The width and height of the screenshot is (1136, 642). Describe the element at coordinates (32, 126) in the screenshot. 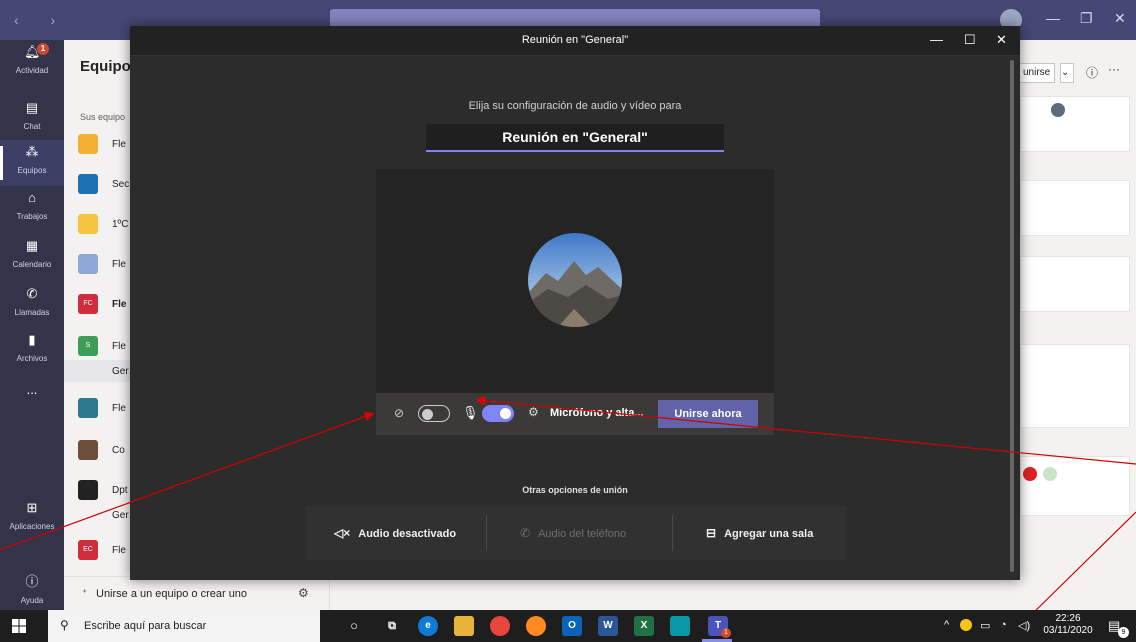

I see `rail-label: Chat` at that location.